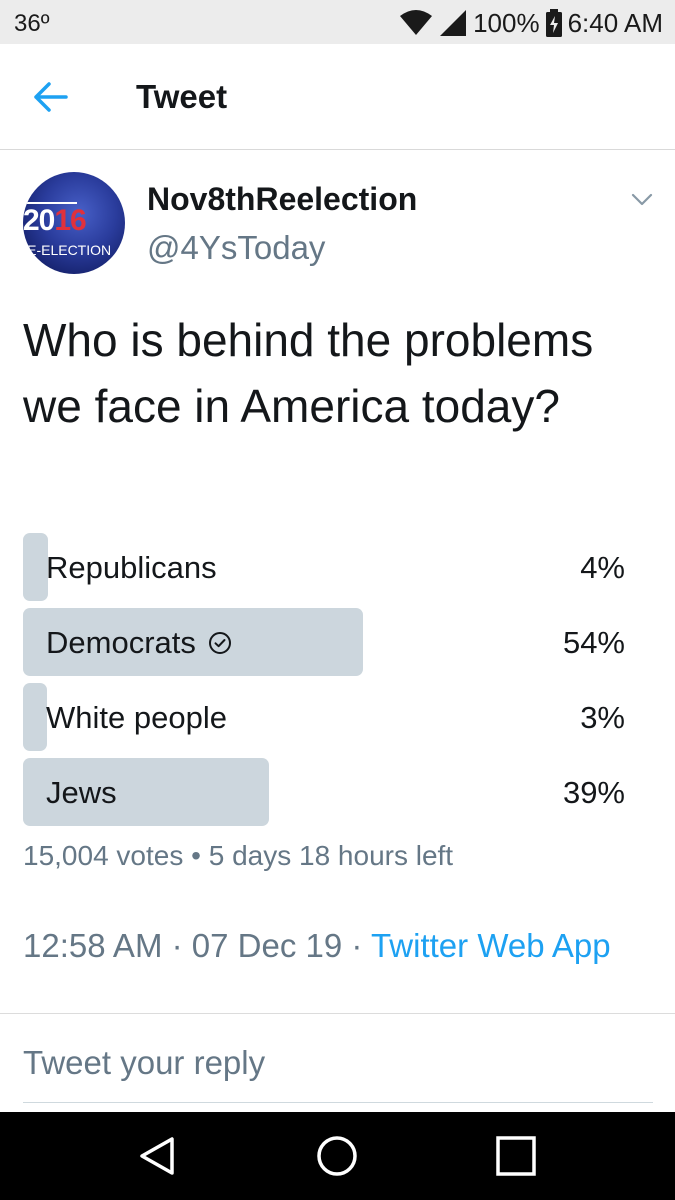 This screenshot has width=675, height=1200. Describe the element at coordinates (267, 945) in the screenshot. I see `tweet-date: 07 Dec 19` at that location.